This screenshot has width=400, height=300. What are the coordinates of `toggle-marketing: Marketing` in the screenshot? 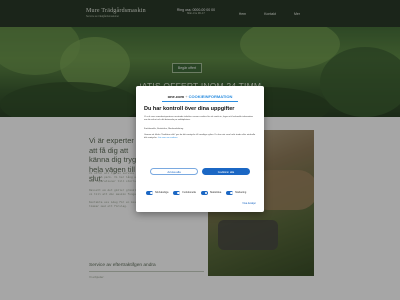 It's located at (236, 193).